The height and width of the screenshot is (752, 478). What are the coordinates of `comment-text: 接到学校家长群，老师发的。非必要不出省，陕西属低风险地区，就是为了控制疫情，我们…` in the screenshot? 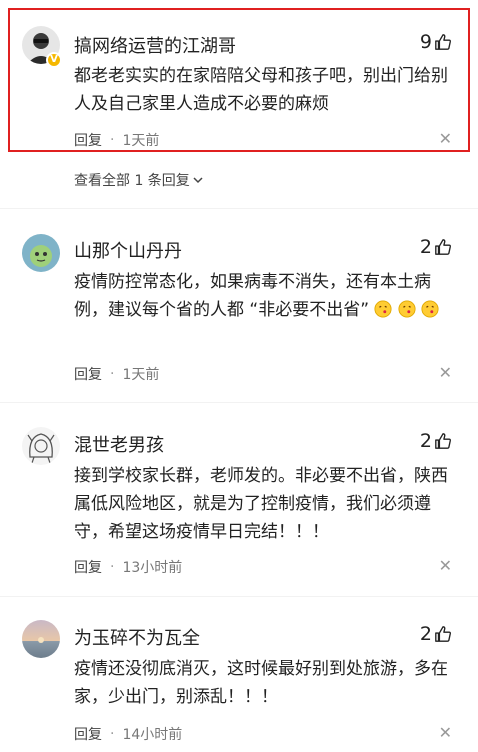 It's located at (261, 504).